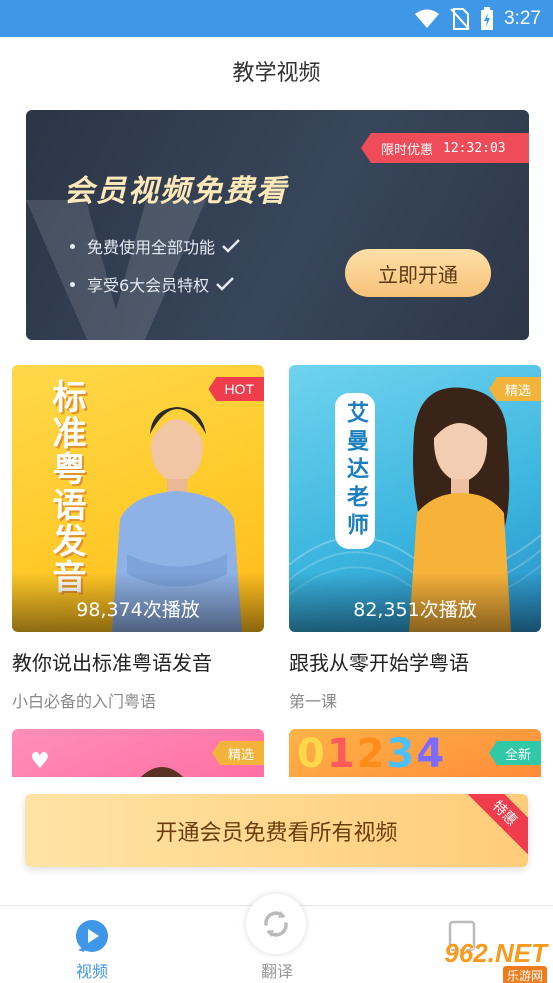 This screenshot has width=553, height=983. I want to click on clock: 3:27, so click(522, 18).